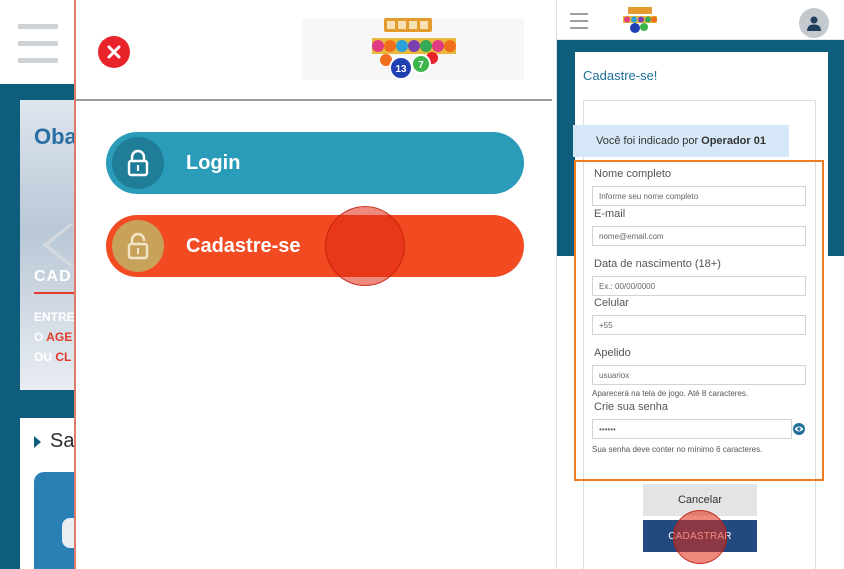  I want to click on app-top-bar, so click(700, 20).